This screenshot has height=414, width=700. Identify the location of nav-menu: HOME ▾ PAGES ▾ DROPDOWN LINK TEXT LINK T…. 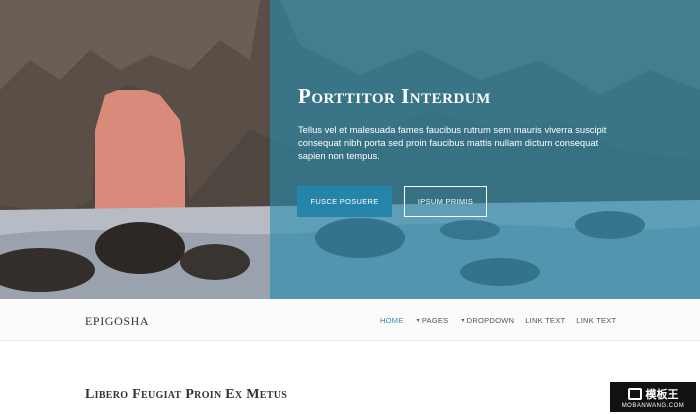
(498, 320).